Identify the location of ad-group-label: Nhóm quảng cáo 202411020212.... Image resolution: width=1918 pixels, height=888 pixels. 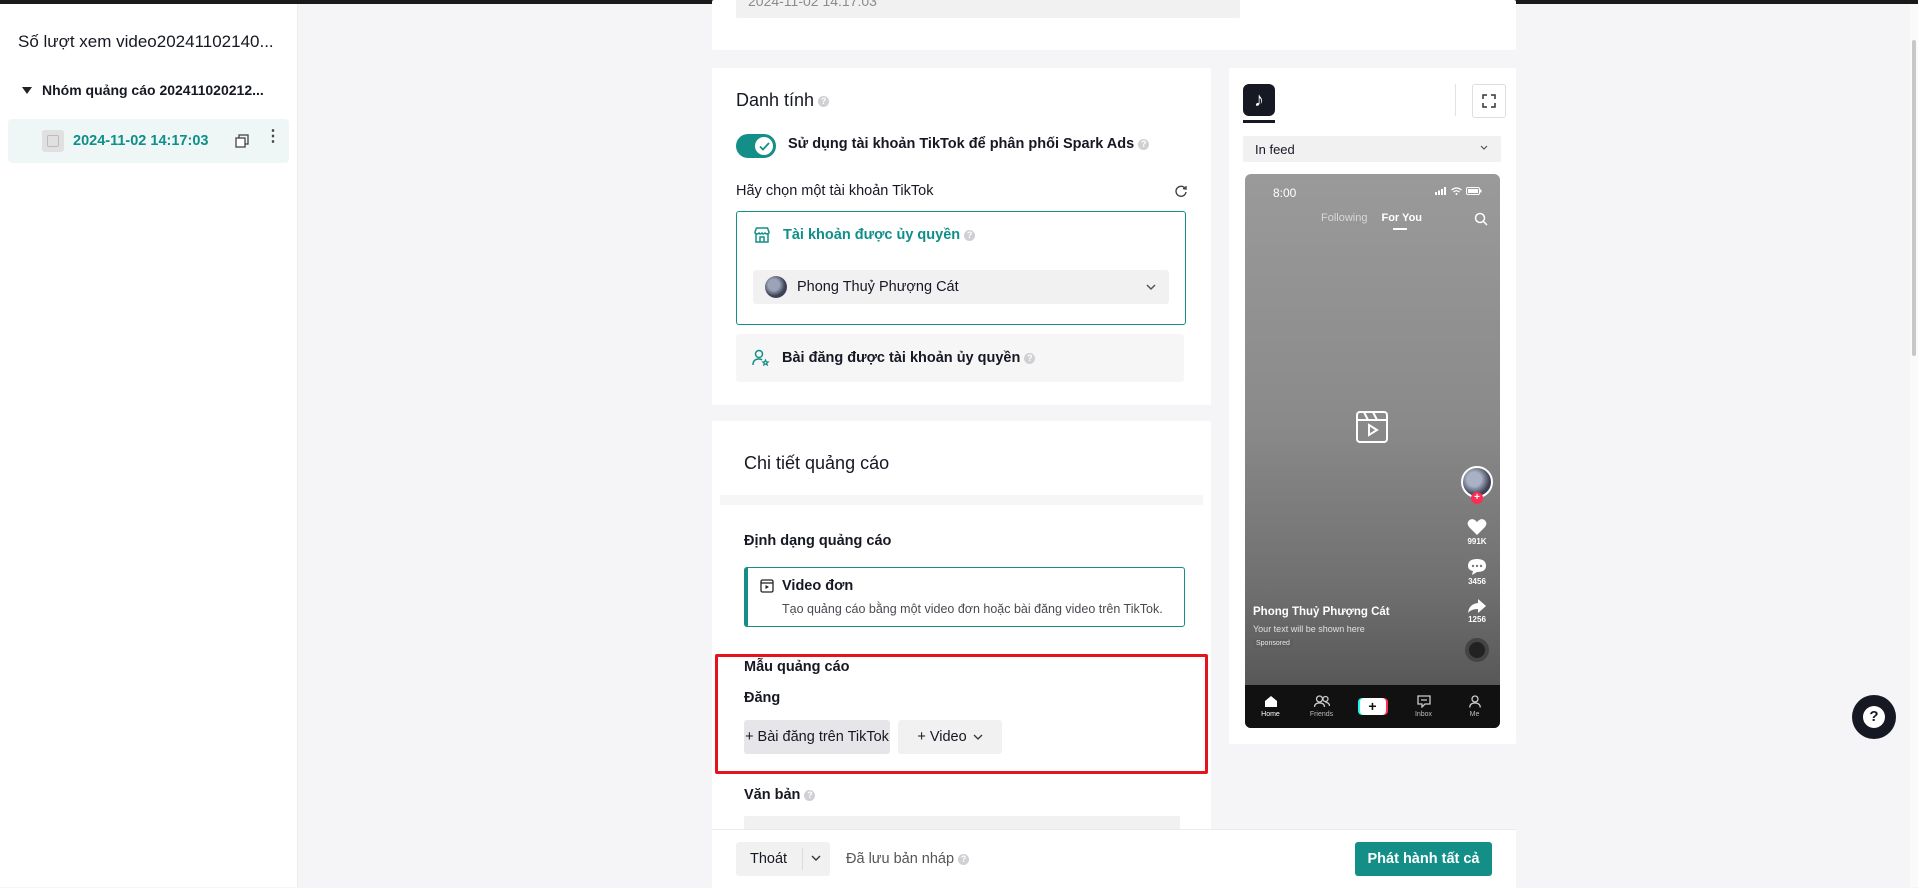
(153, 90).